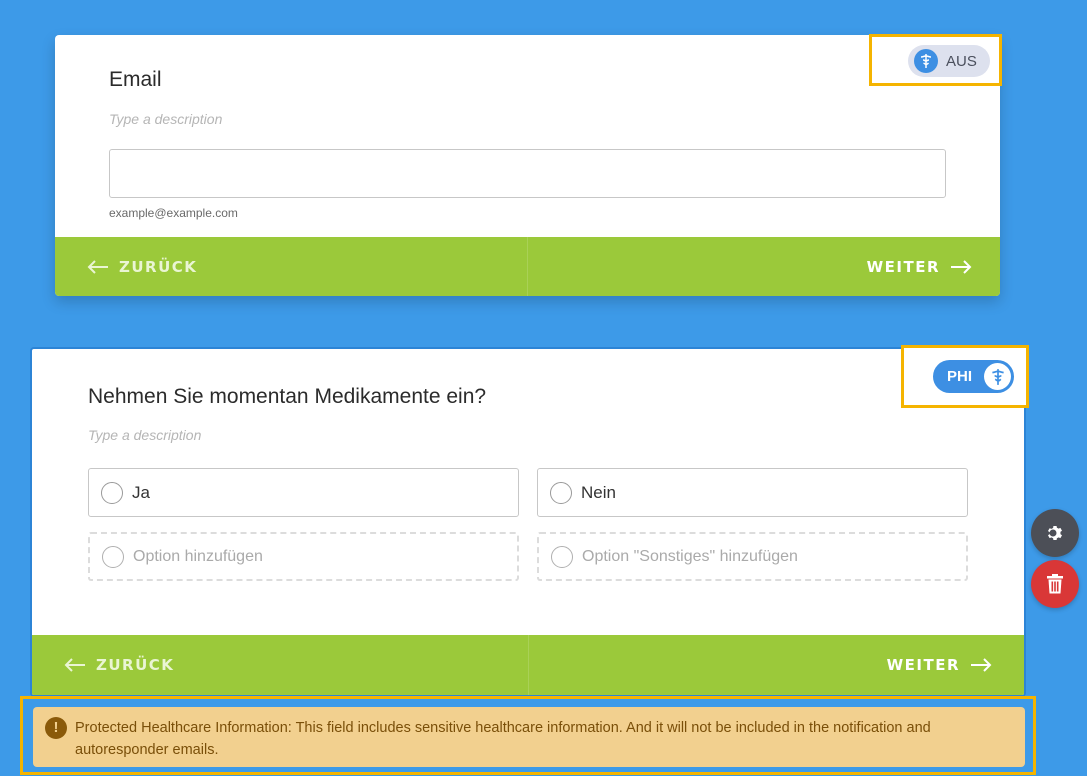 The height and width of the screenshot is (776, 1087). I want to click on medication-card-navigation: ZURÜCK WEITER, so click(528, 665).